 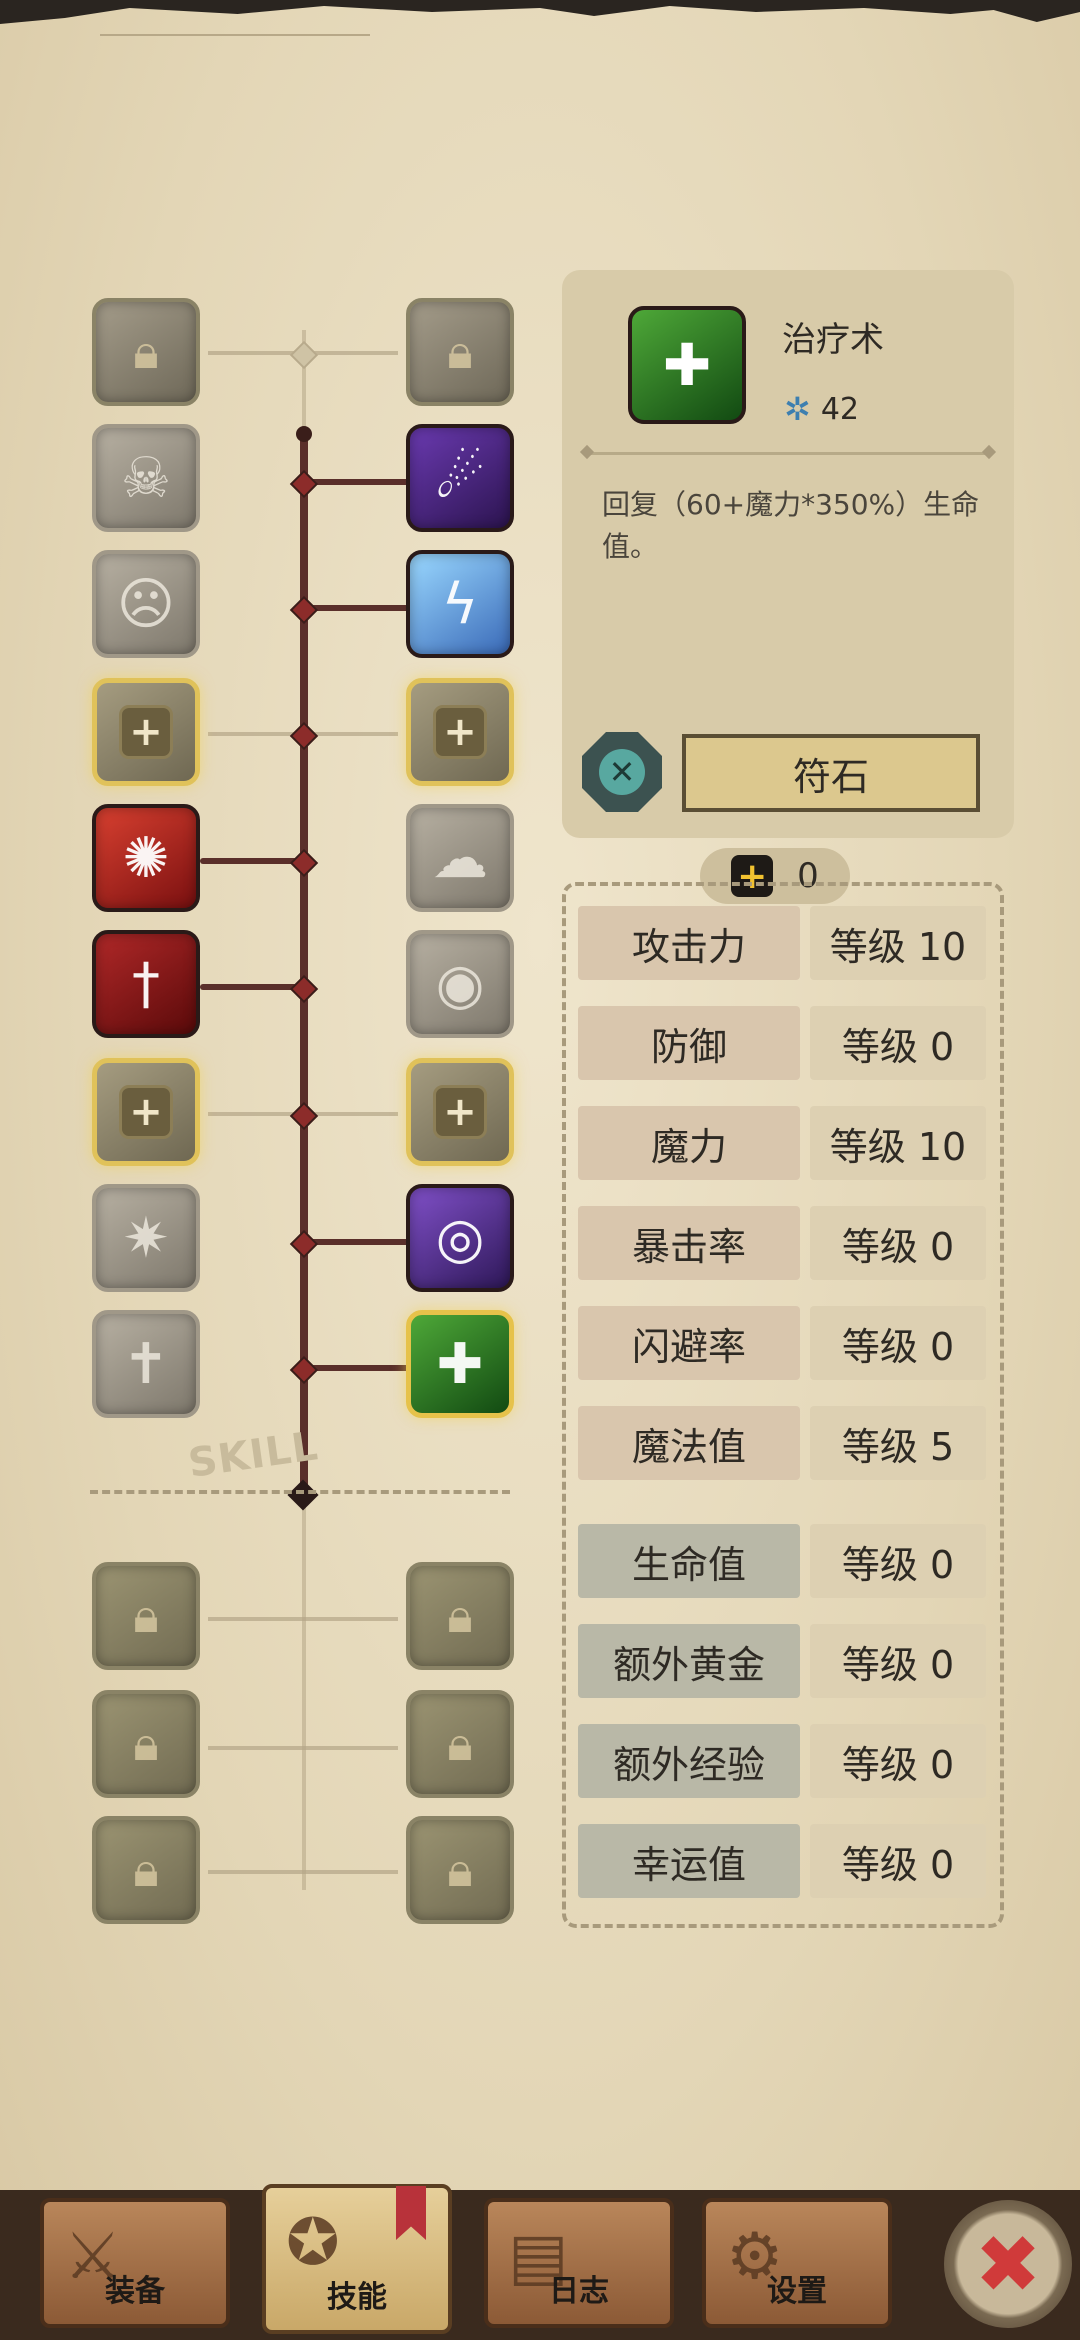 What do you see at coordinates (791, 525) in the screenshot?
I see `skill-description: 回复（60+魔力*350%）生命值。` at bounding box center [791, 525].